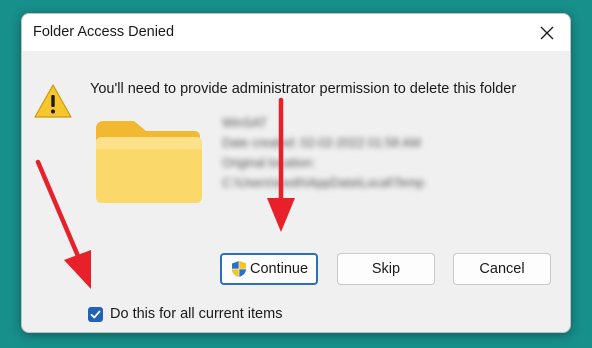 The width and height of the screenshot is (592, 348). I want to click on skip-button-label: Skip, so click(386, 269).